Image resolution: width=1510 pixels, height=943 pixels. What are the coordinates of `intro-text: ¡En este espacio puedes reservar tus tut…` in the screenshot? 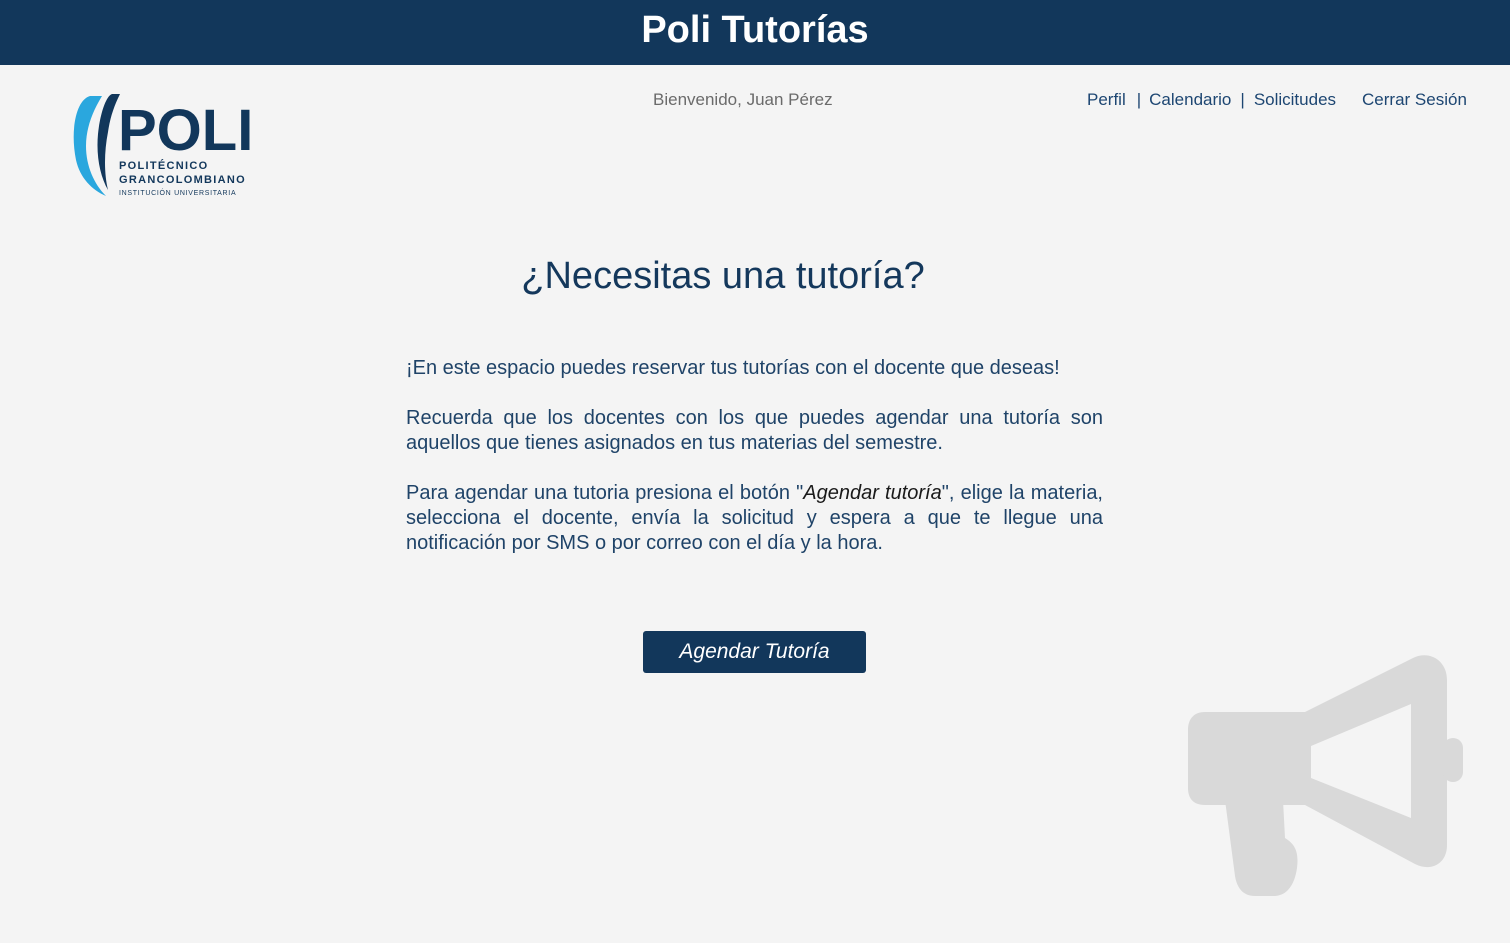 It's located at (754, 468).